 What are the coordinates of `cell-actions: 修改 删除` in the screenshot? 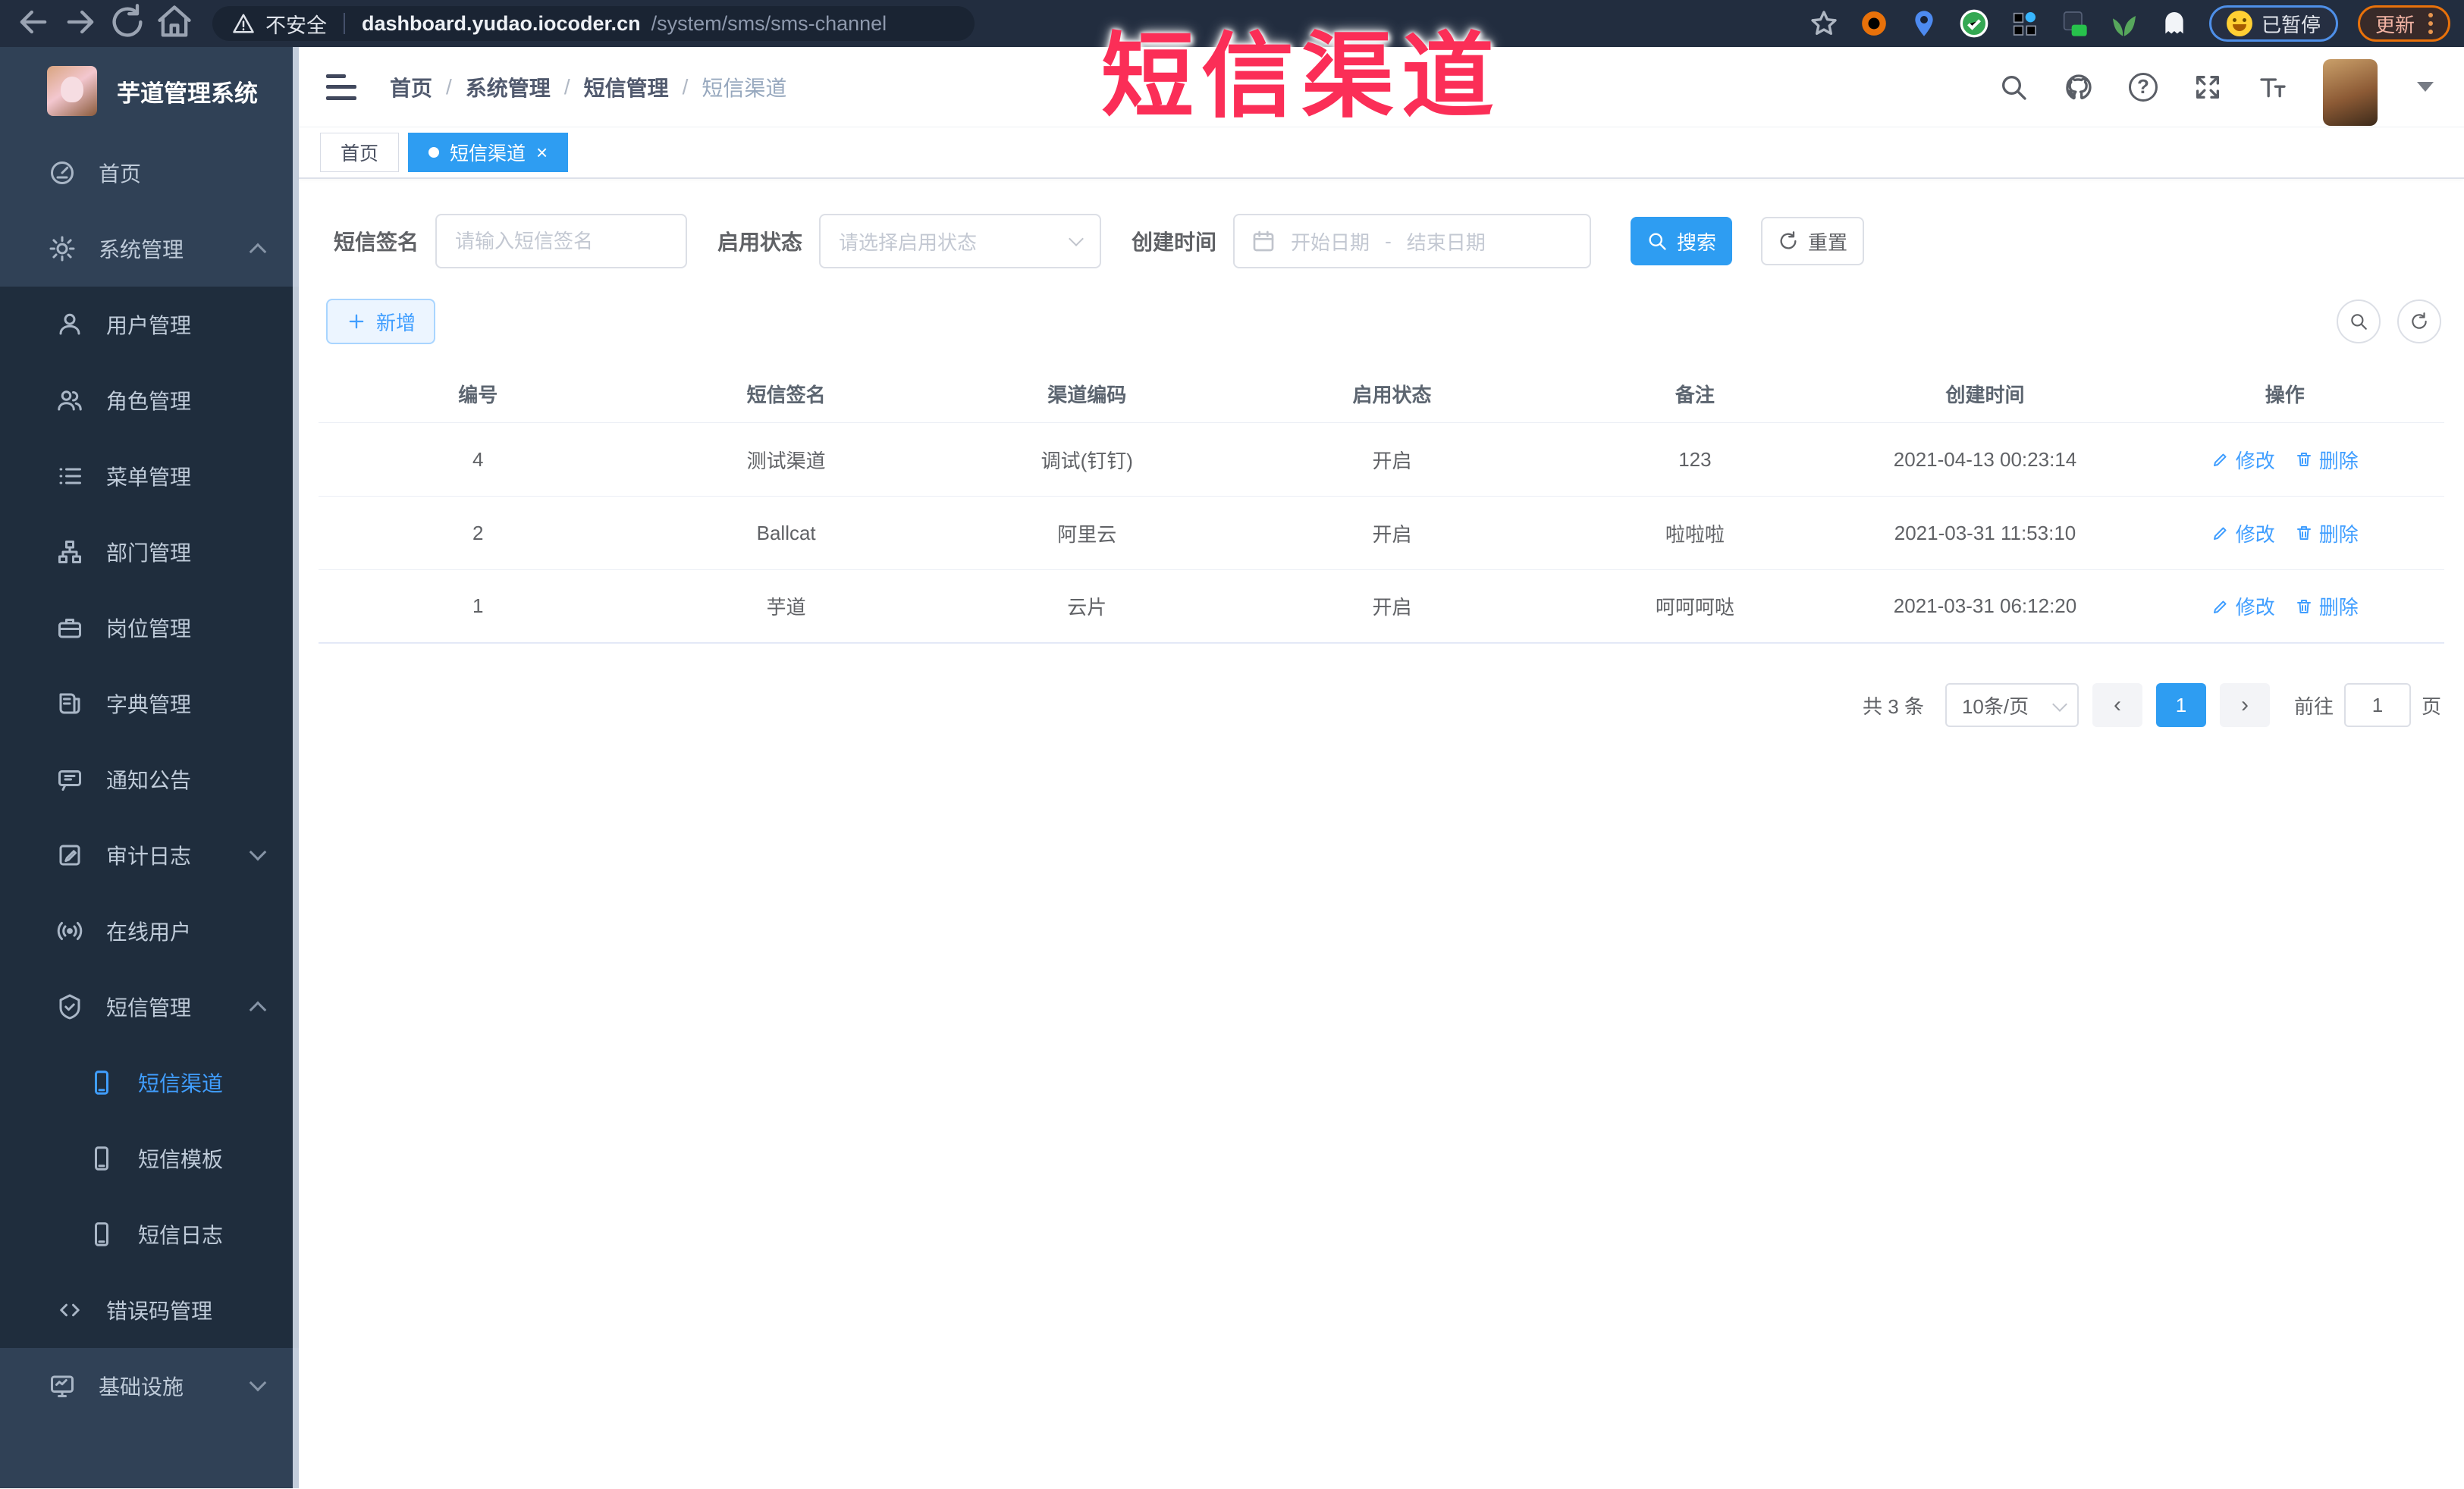 It's located at (2285, 533).